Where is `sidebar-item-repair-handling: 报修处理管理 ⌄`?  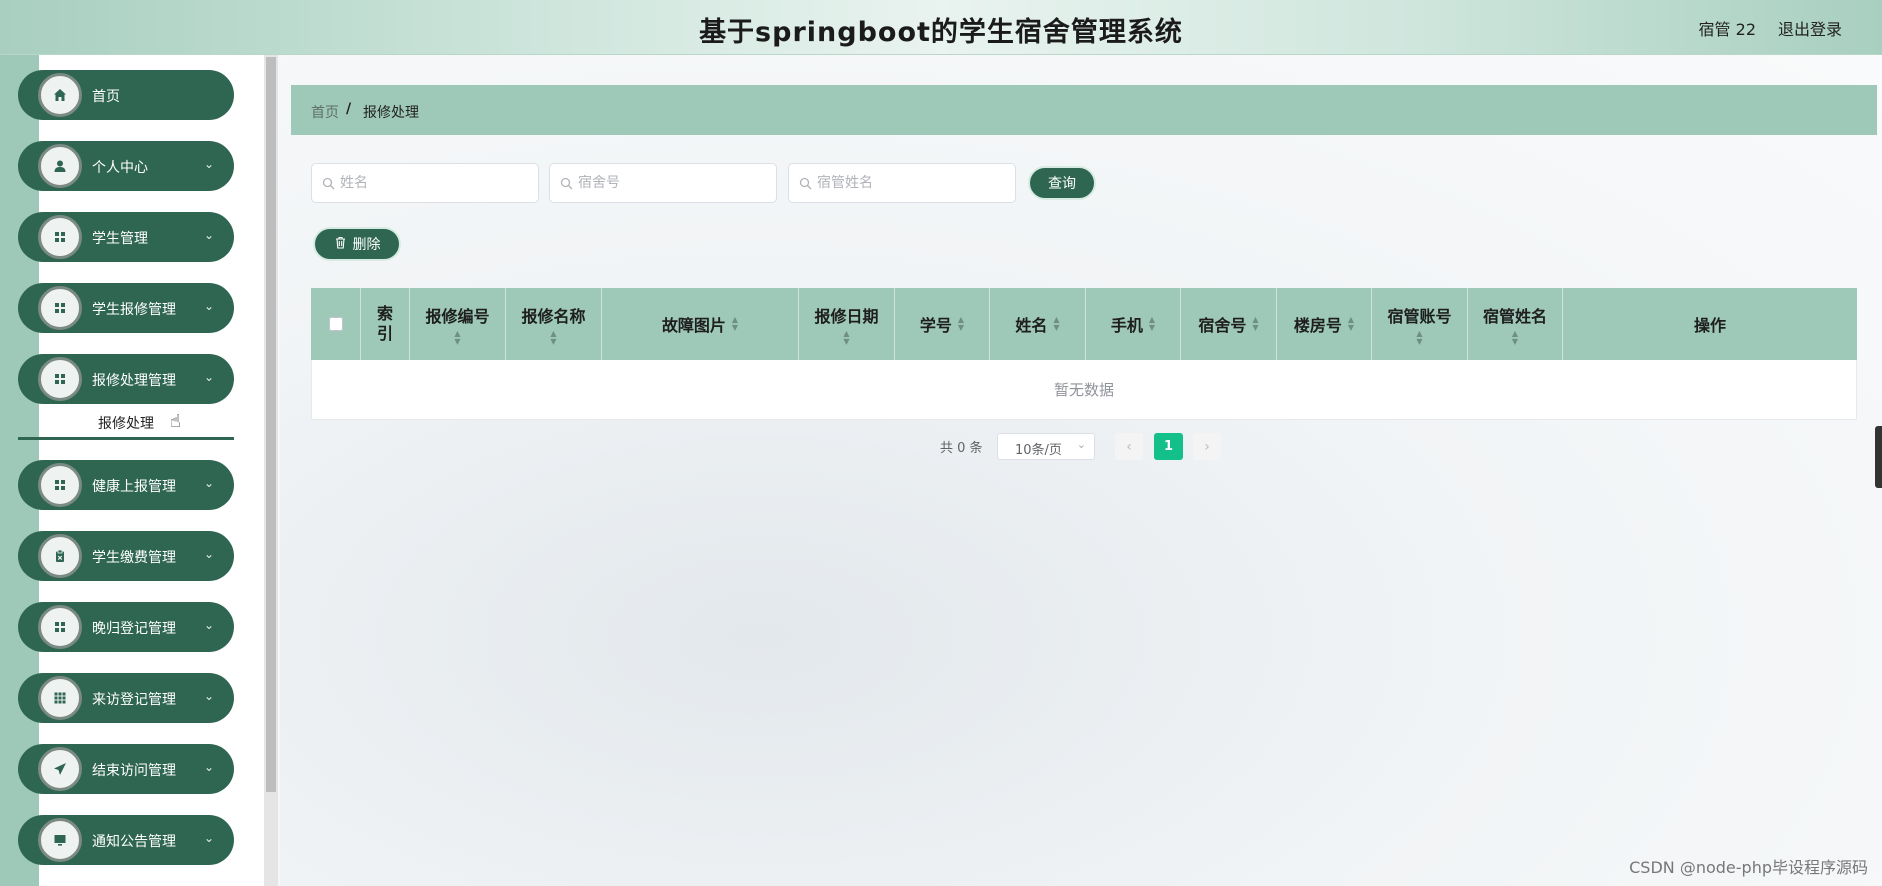
sidebar-item-repair-handling: 报修处理管理 ⌄ is located at coordinates (126, 379).